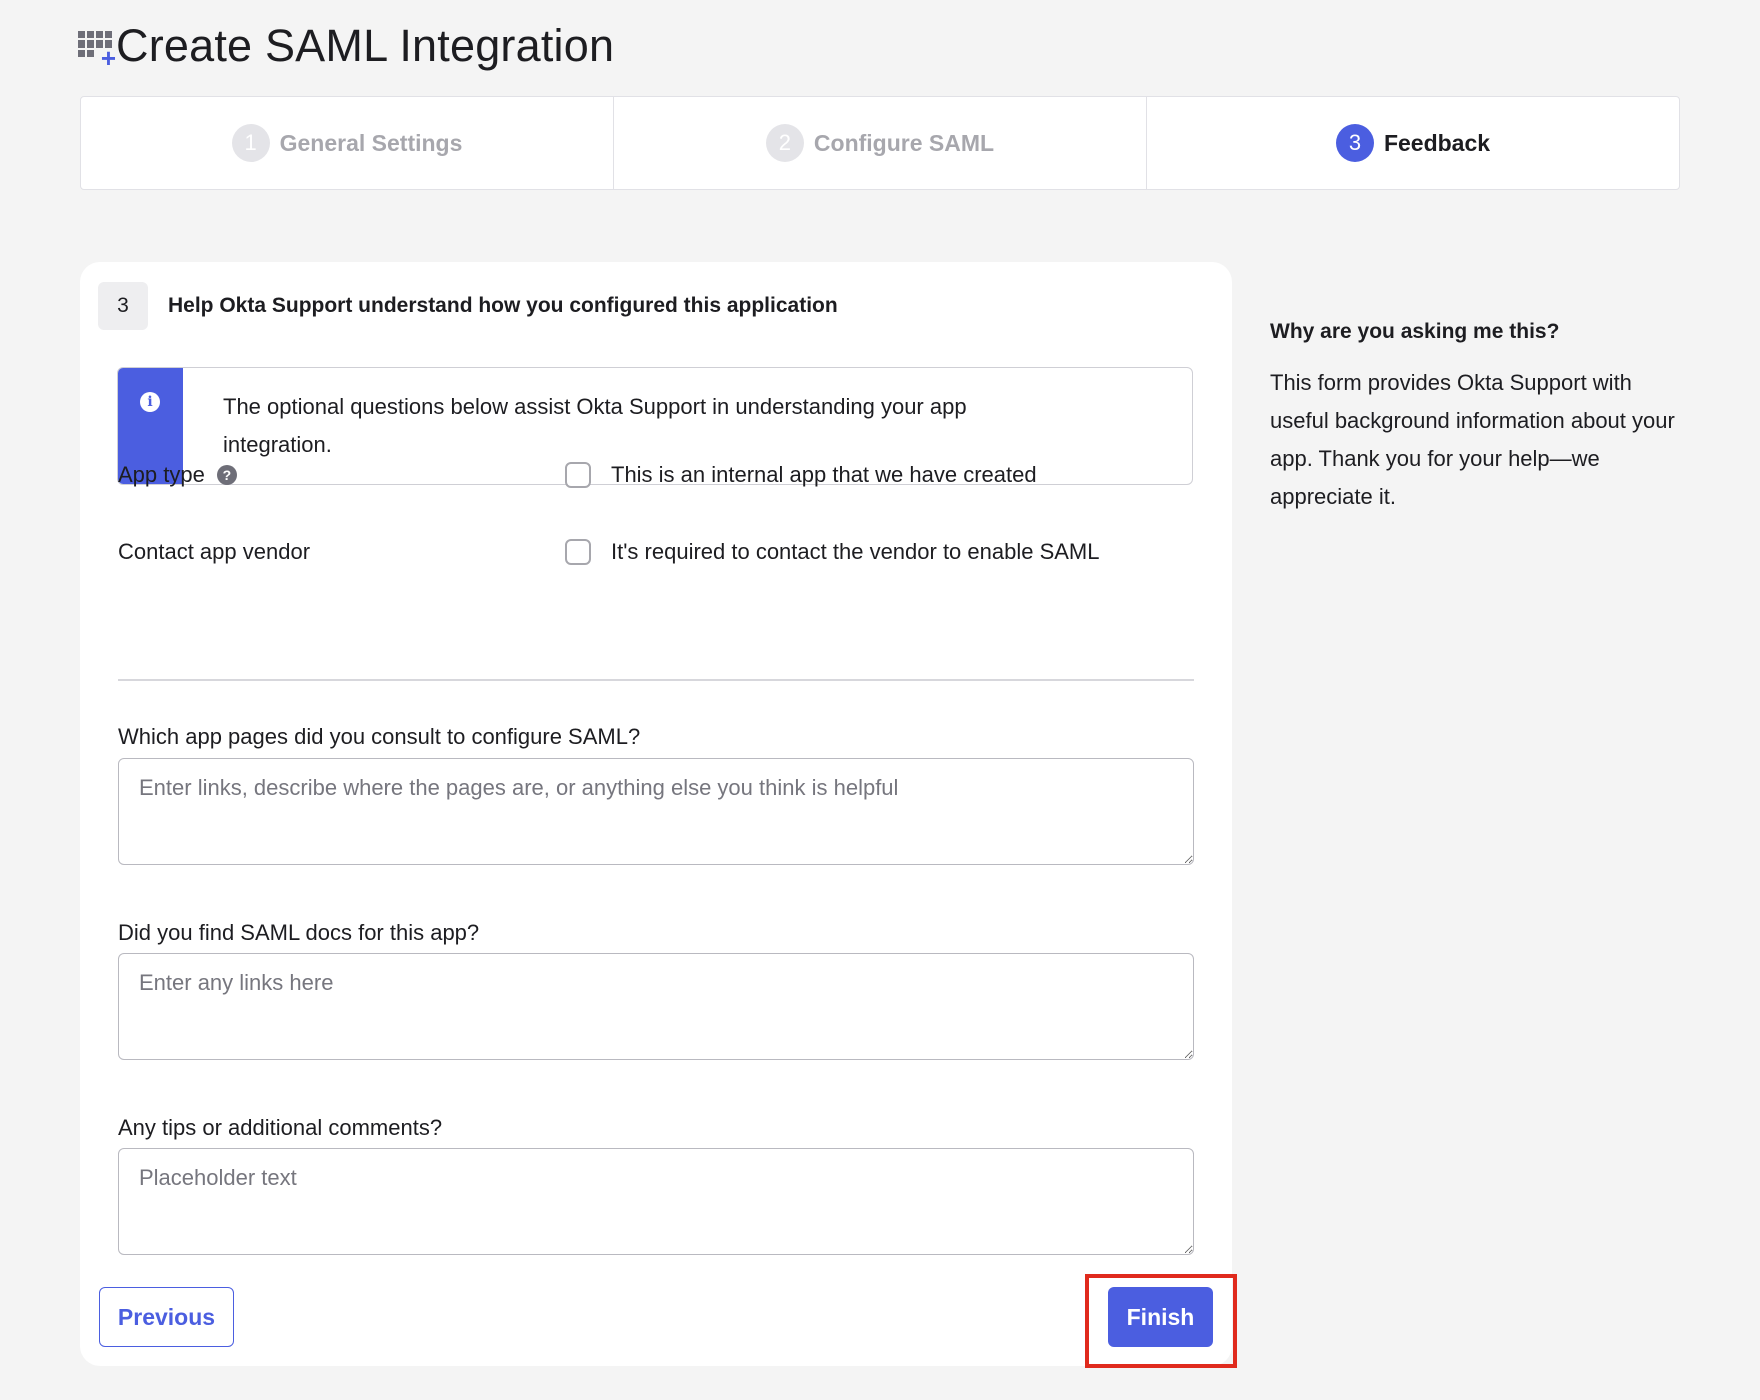 This screenshot has width=1760, height=1400. I want to click on step-configure-saml: 2 Configure SAML, so click(880, 143).